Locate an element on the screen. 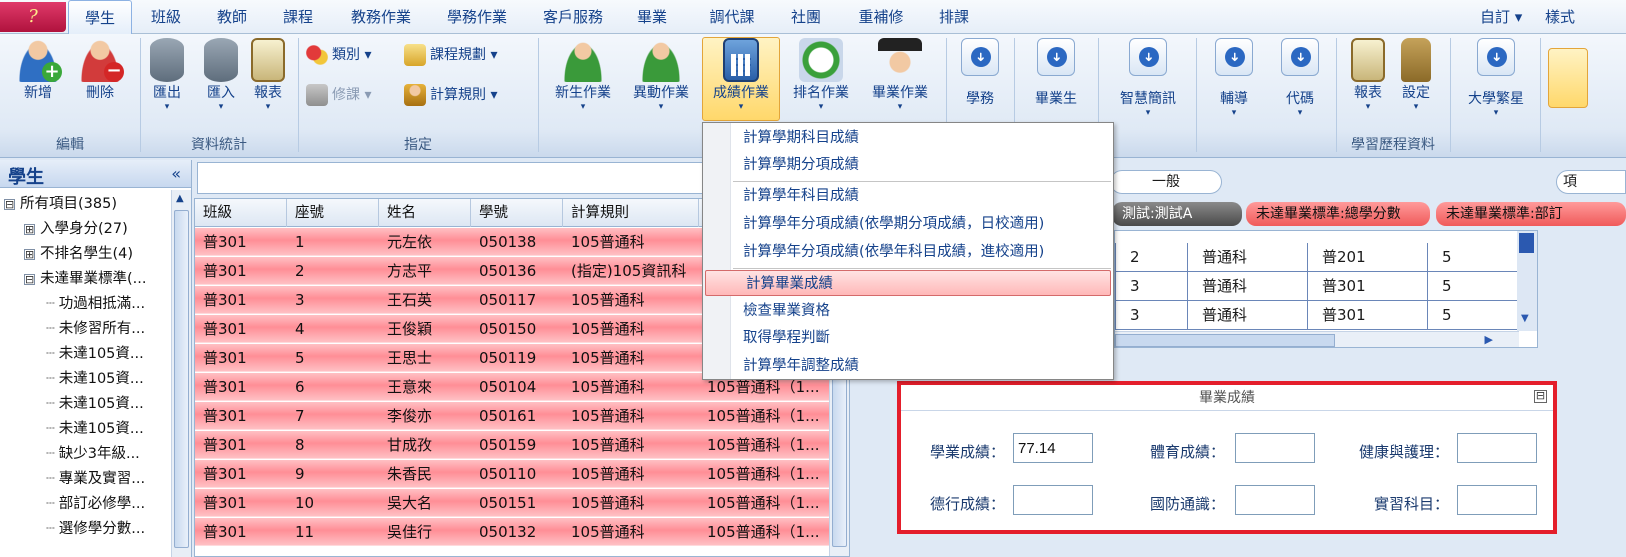 The image size is (1626, 557). code-button: 代碼 ▾ is located at coordinates (1300, 82).